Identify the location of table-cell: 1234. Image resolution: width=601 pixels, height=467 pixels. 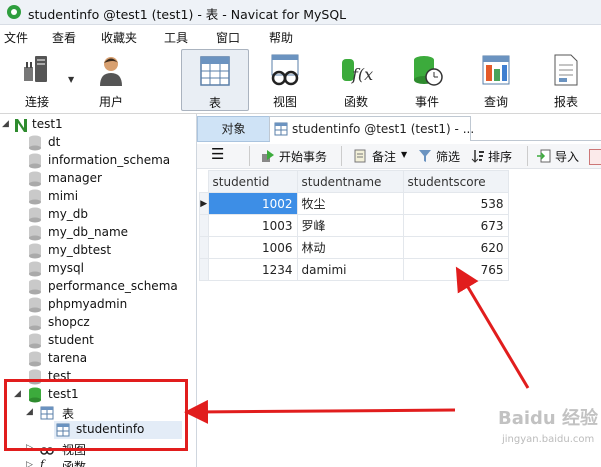
(252, 269).